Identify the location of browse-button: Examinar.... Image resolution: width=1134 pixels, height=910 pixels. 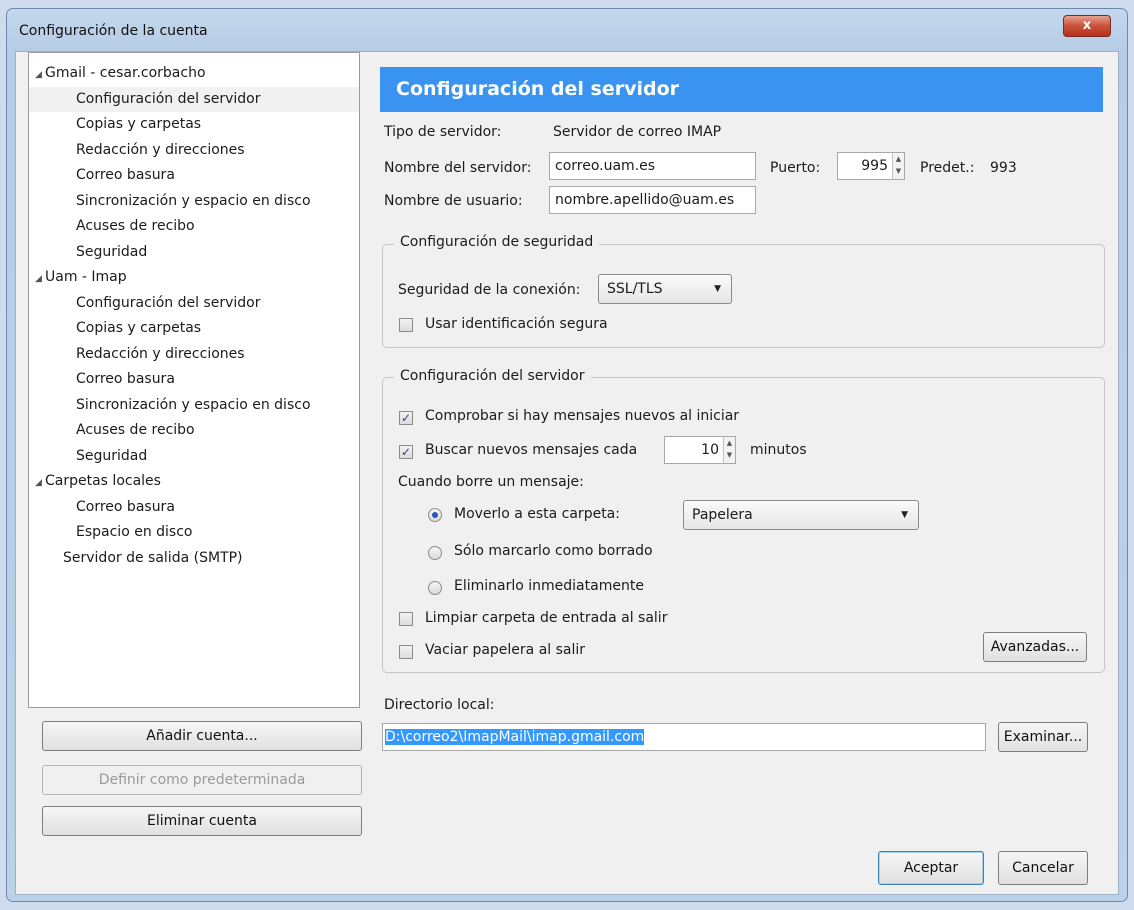
(1043, 737).